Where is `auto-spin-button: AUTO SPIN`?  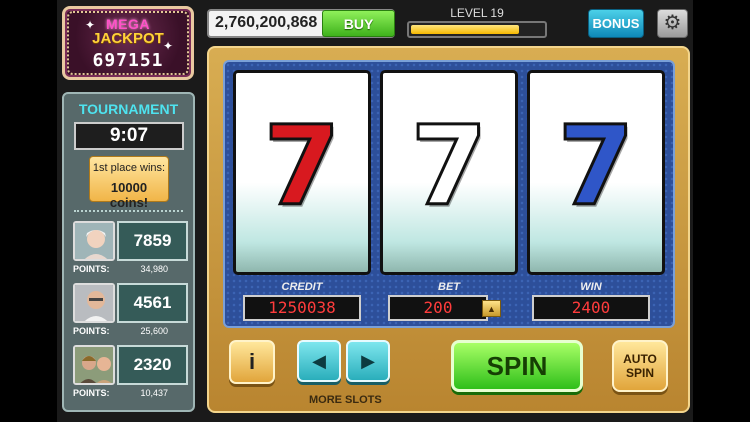
auto-spin-button: AUTO SPIN is located at coordinates (640, 366).